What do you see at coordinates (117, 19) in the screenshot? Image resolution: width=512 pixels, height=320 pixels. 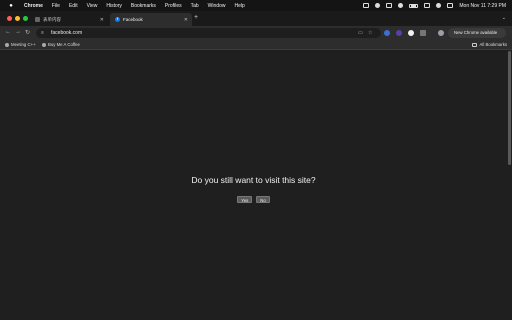 I see `facebook-icon: f` at bounding box center [117, 19].